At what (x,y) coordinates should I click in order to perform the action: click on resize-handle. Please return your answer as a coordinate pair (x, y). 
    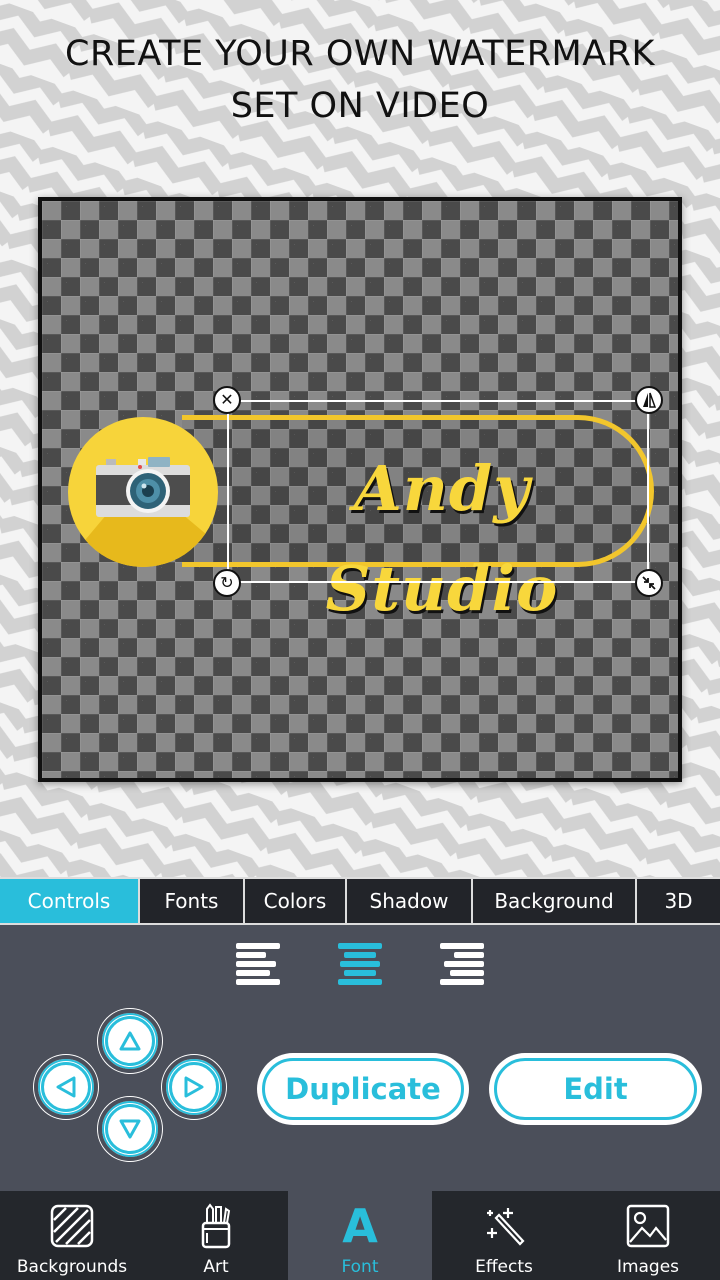
    Looking at the image, I should click on (649, 583).